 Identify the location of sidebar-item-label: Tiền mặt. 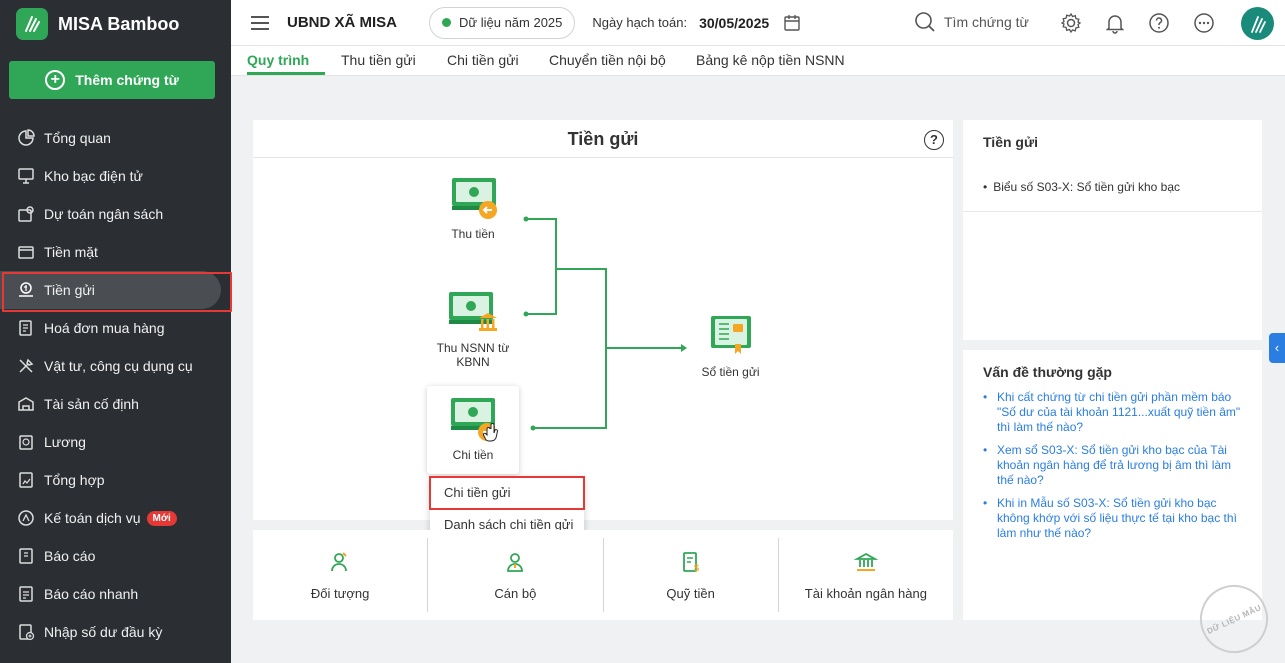
(71, 252).